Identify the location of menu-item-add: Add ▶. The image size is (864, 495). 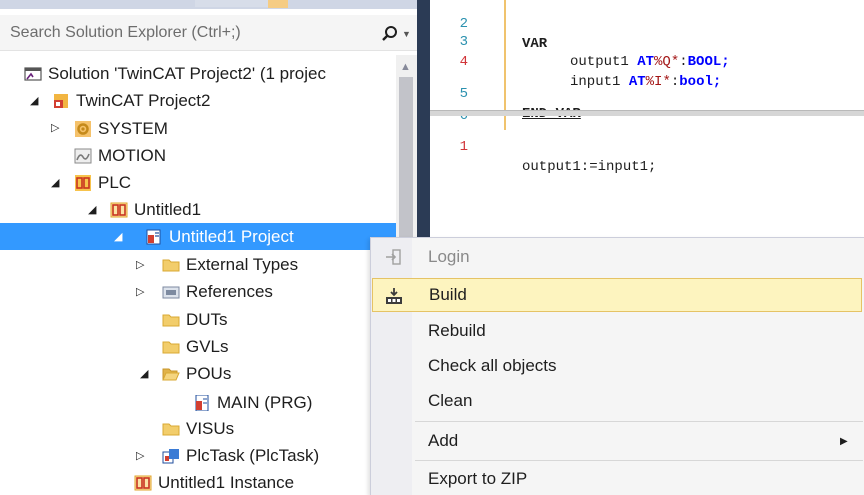
(617, 441).